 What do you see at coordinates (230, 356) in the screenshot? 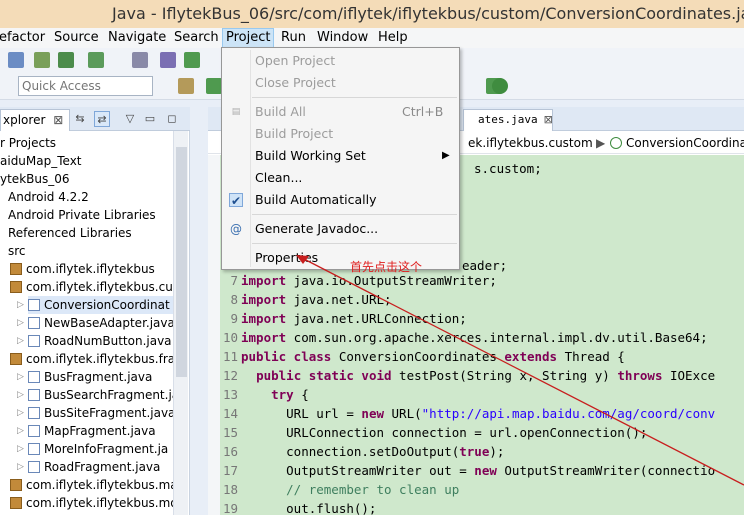
I see `line-number: 11` at bounding box center [230, 356].